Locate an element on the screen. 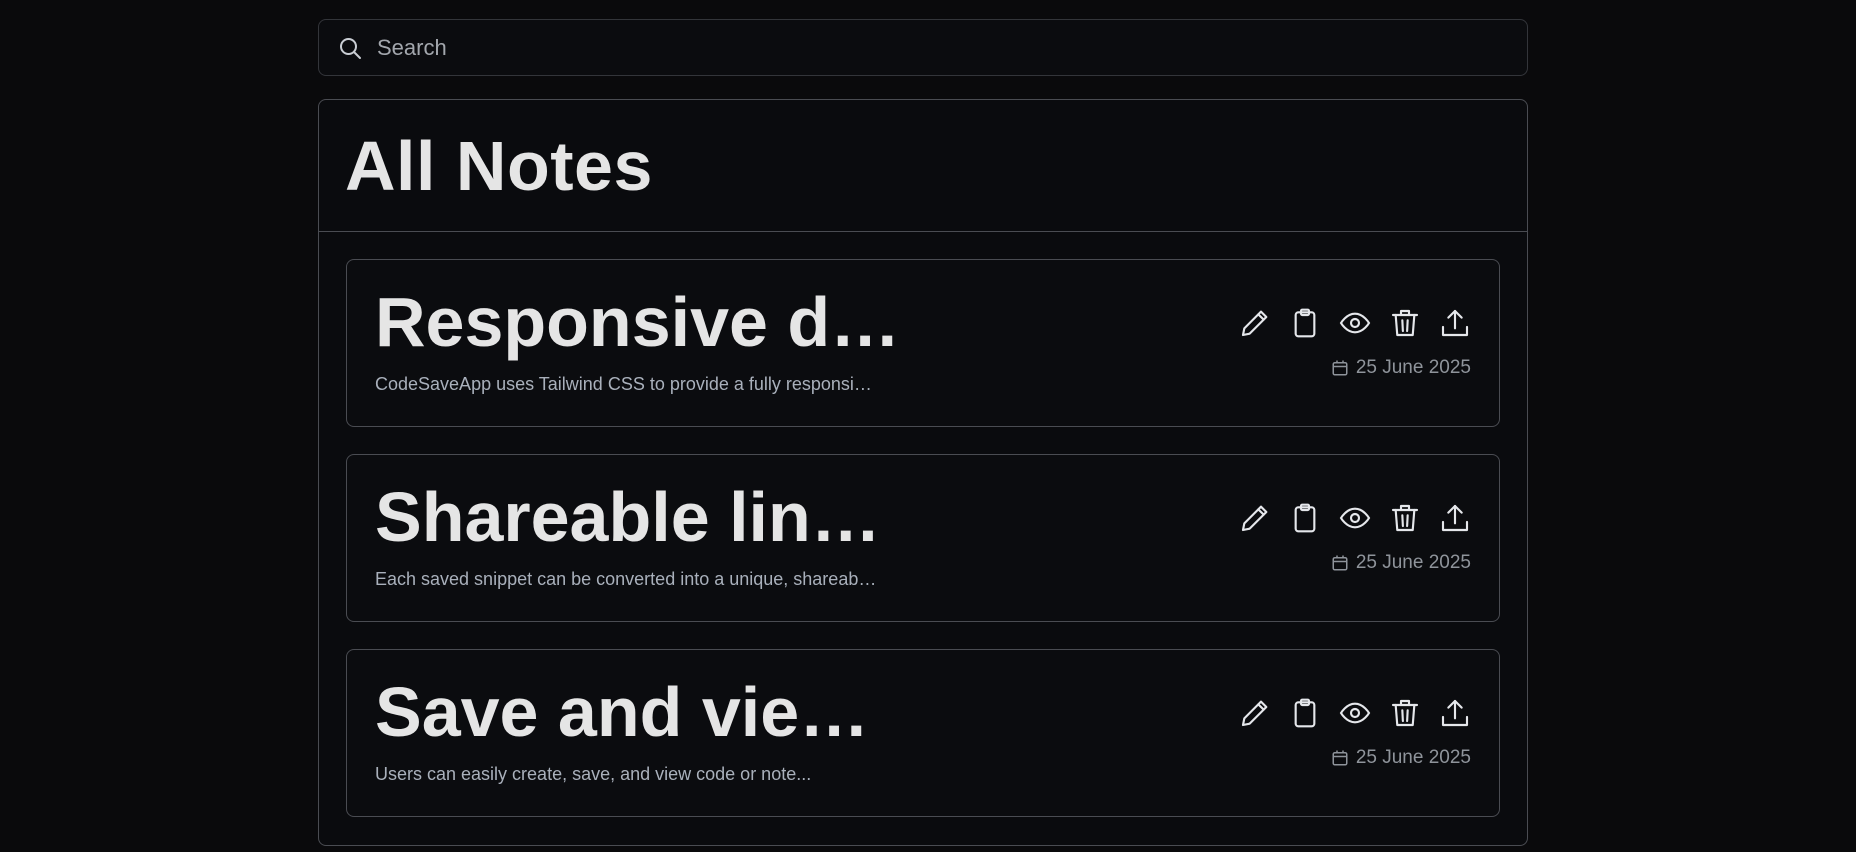  search-icon is located at coordinates (350, 48).